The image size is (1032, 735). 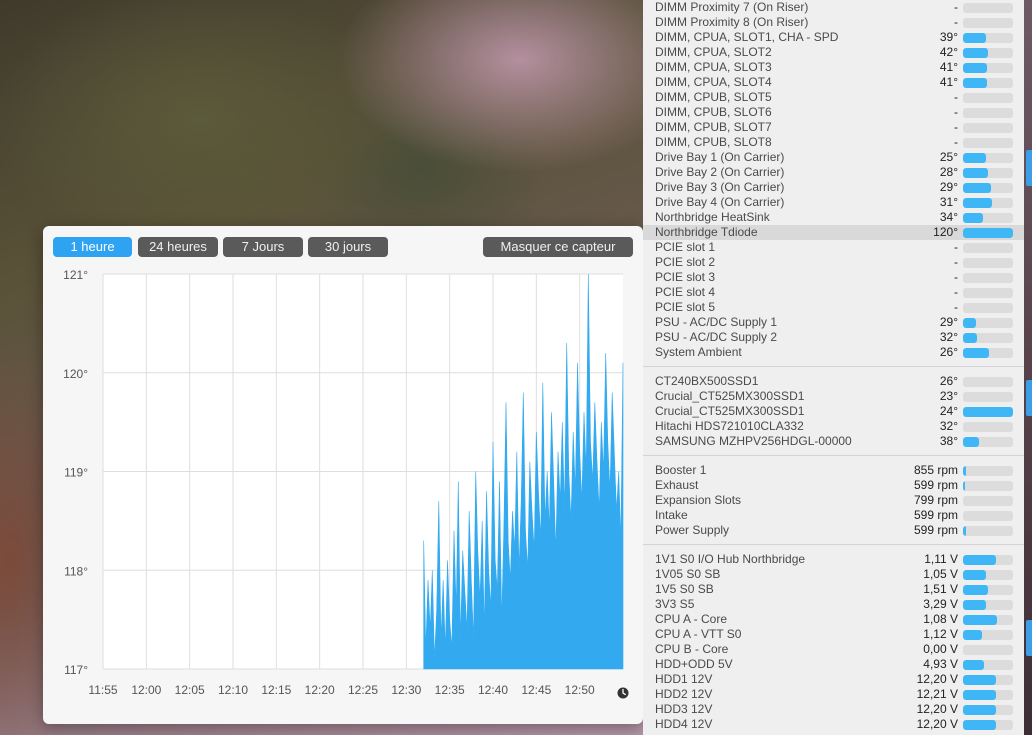 I want to click on sensor-label: DIMM Proximity 8 (On Riser), so click(x=732, y=22).